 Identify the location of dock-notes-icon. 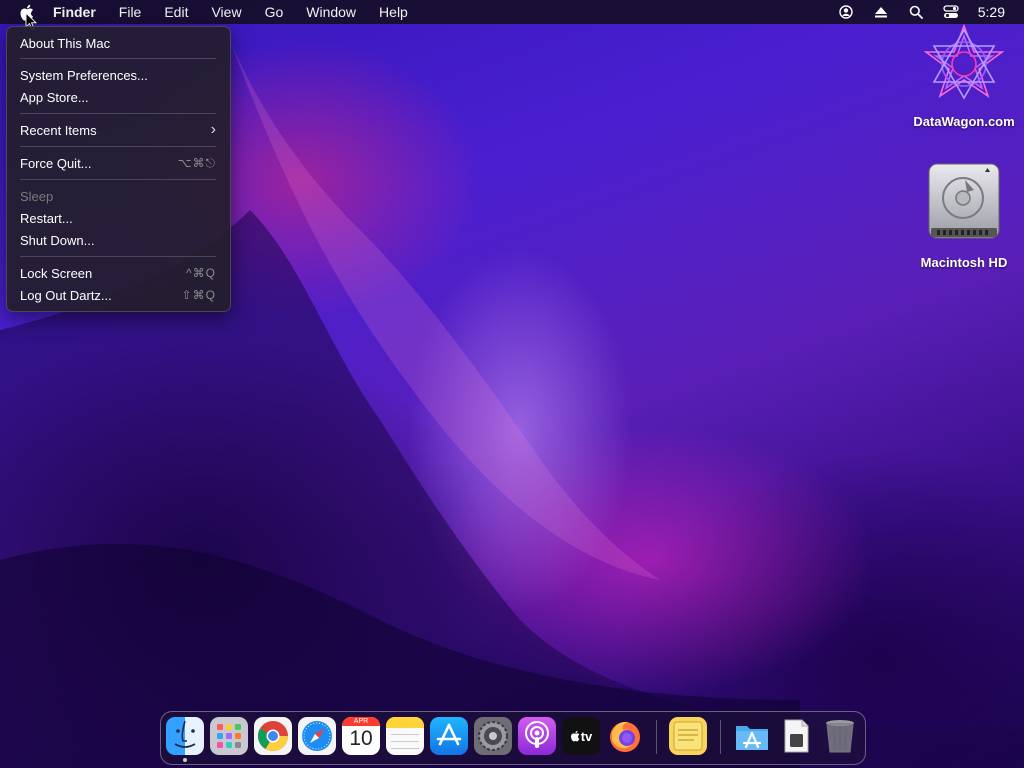
(405, 736).